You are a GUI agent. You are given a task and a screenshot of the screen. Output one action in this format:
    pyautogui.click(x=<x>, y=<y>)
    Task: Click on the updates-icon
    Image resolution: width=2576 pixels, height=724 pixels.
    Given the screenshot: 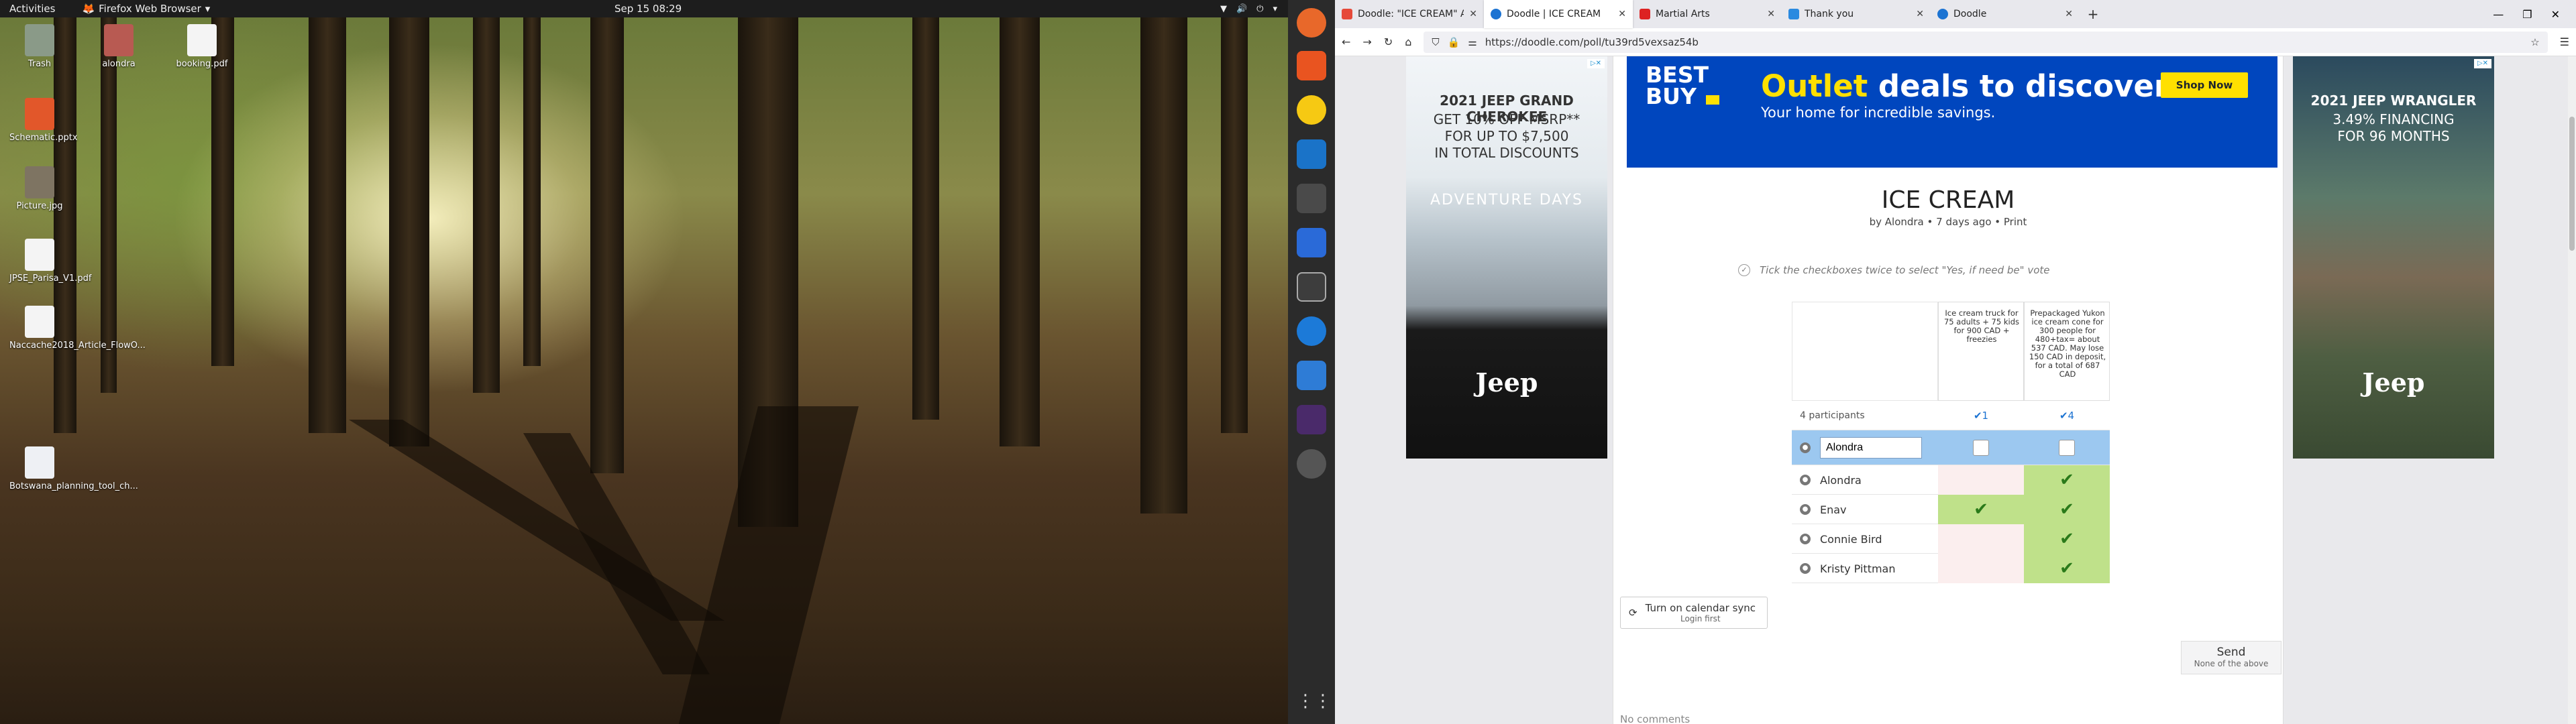 What is the action you would take?
    pyautogui.click(x=1311, y=464)
    